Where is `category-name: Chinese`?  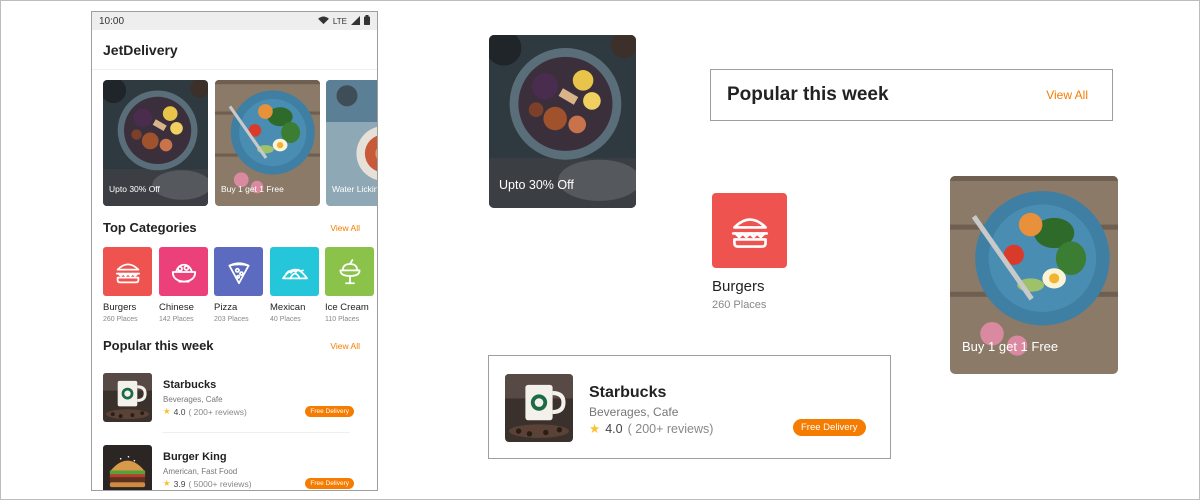
category-name: Chinese is located at coordinates (176, 307).